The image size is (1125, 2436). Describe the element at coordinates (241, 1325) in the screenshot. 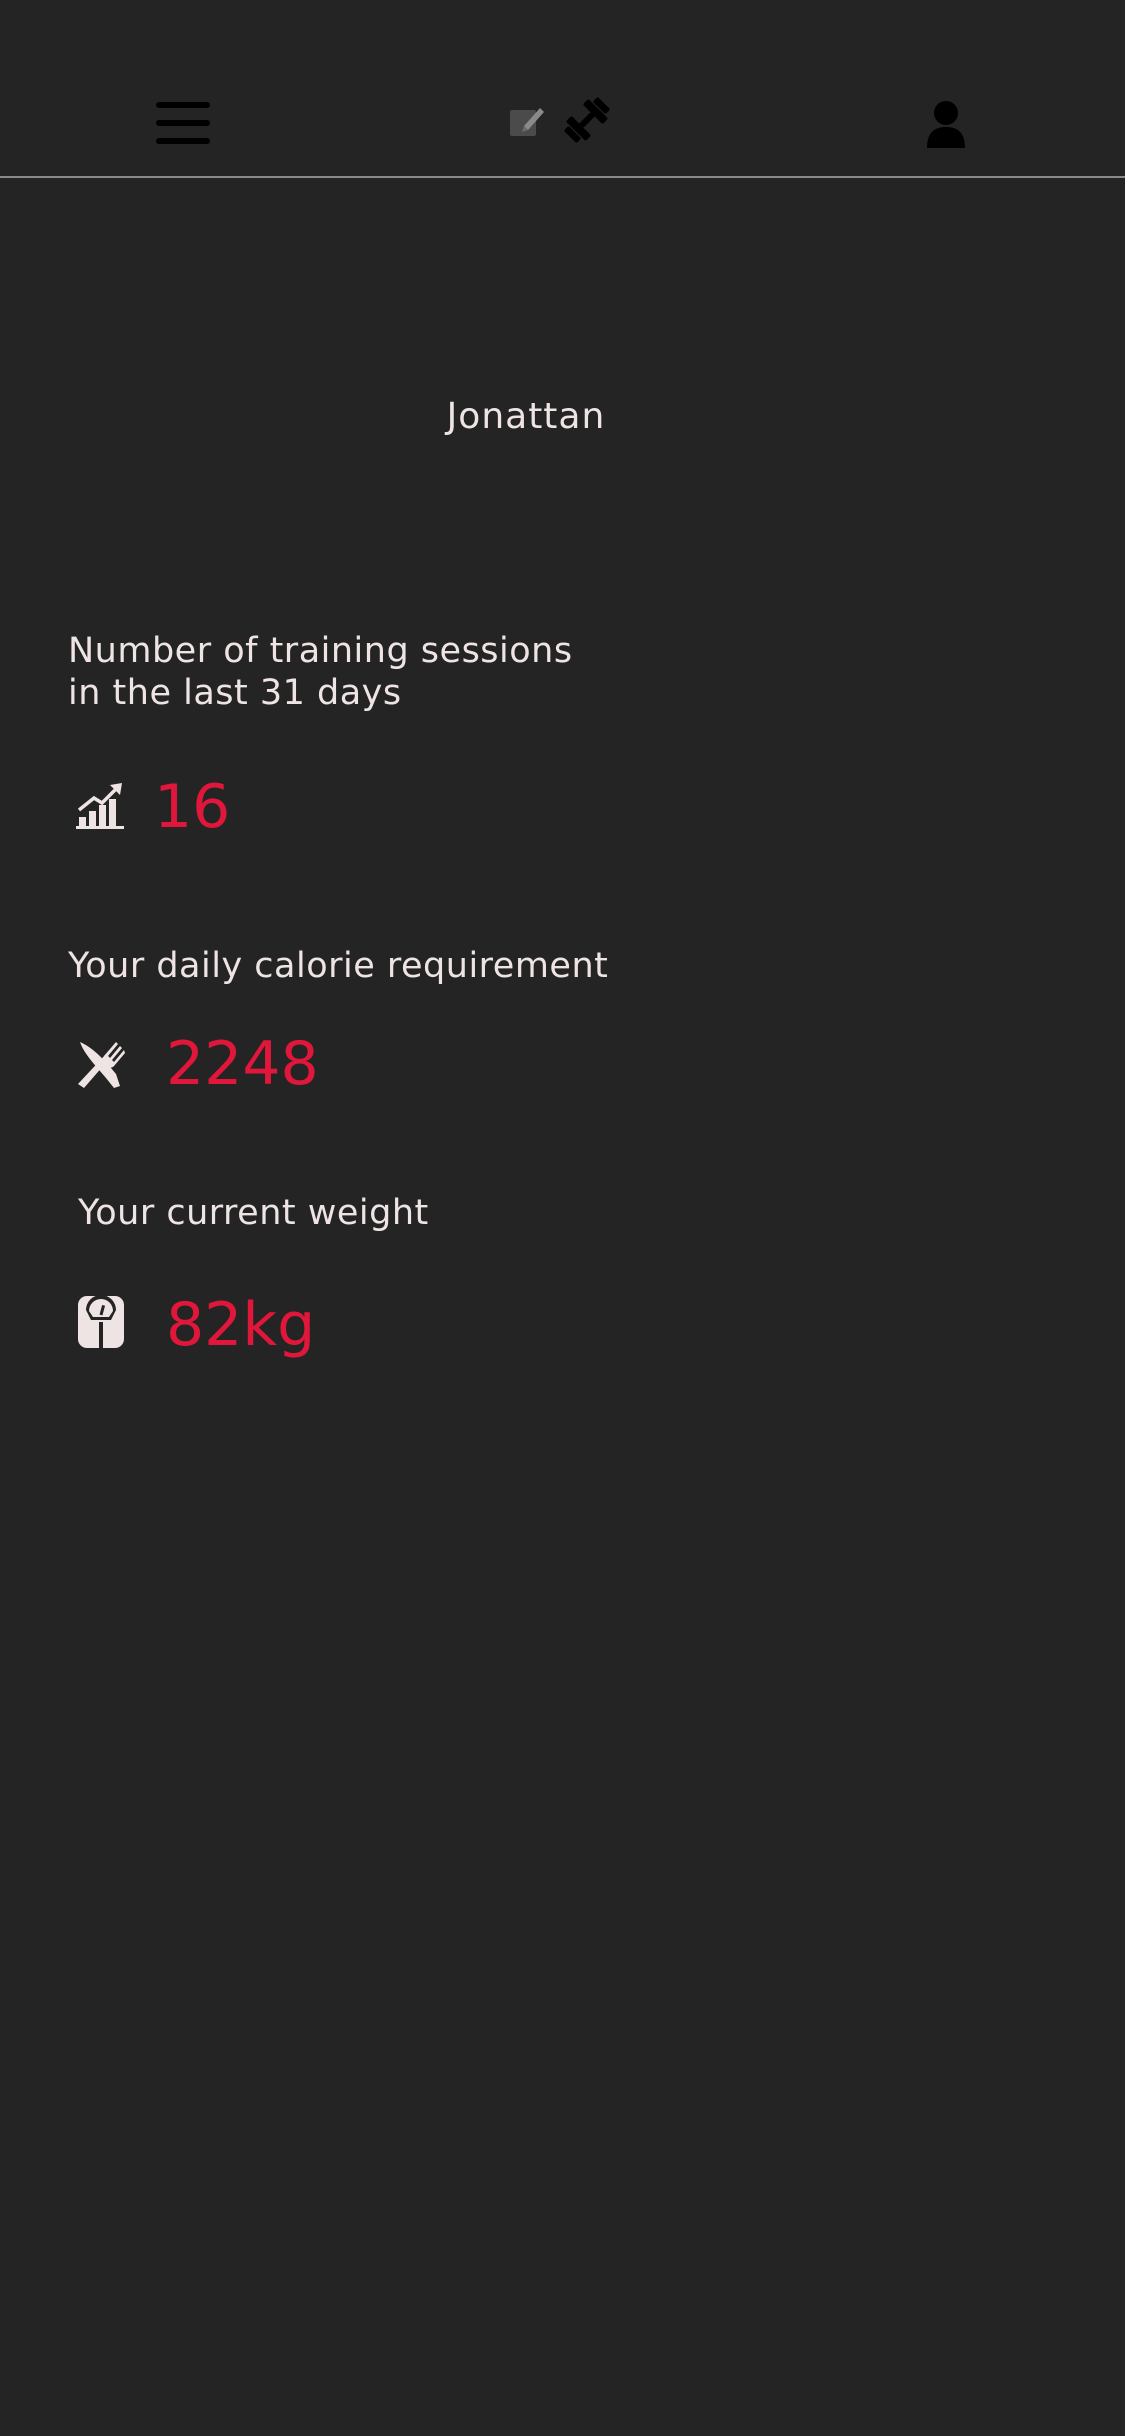

I see `weight-value: 82kg` at that location.